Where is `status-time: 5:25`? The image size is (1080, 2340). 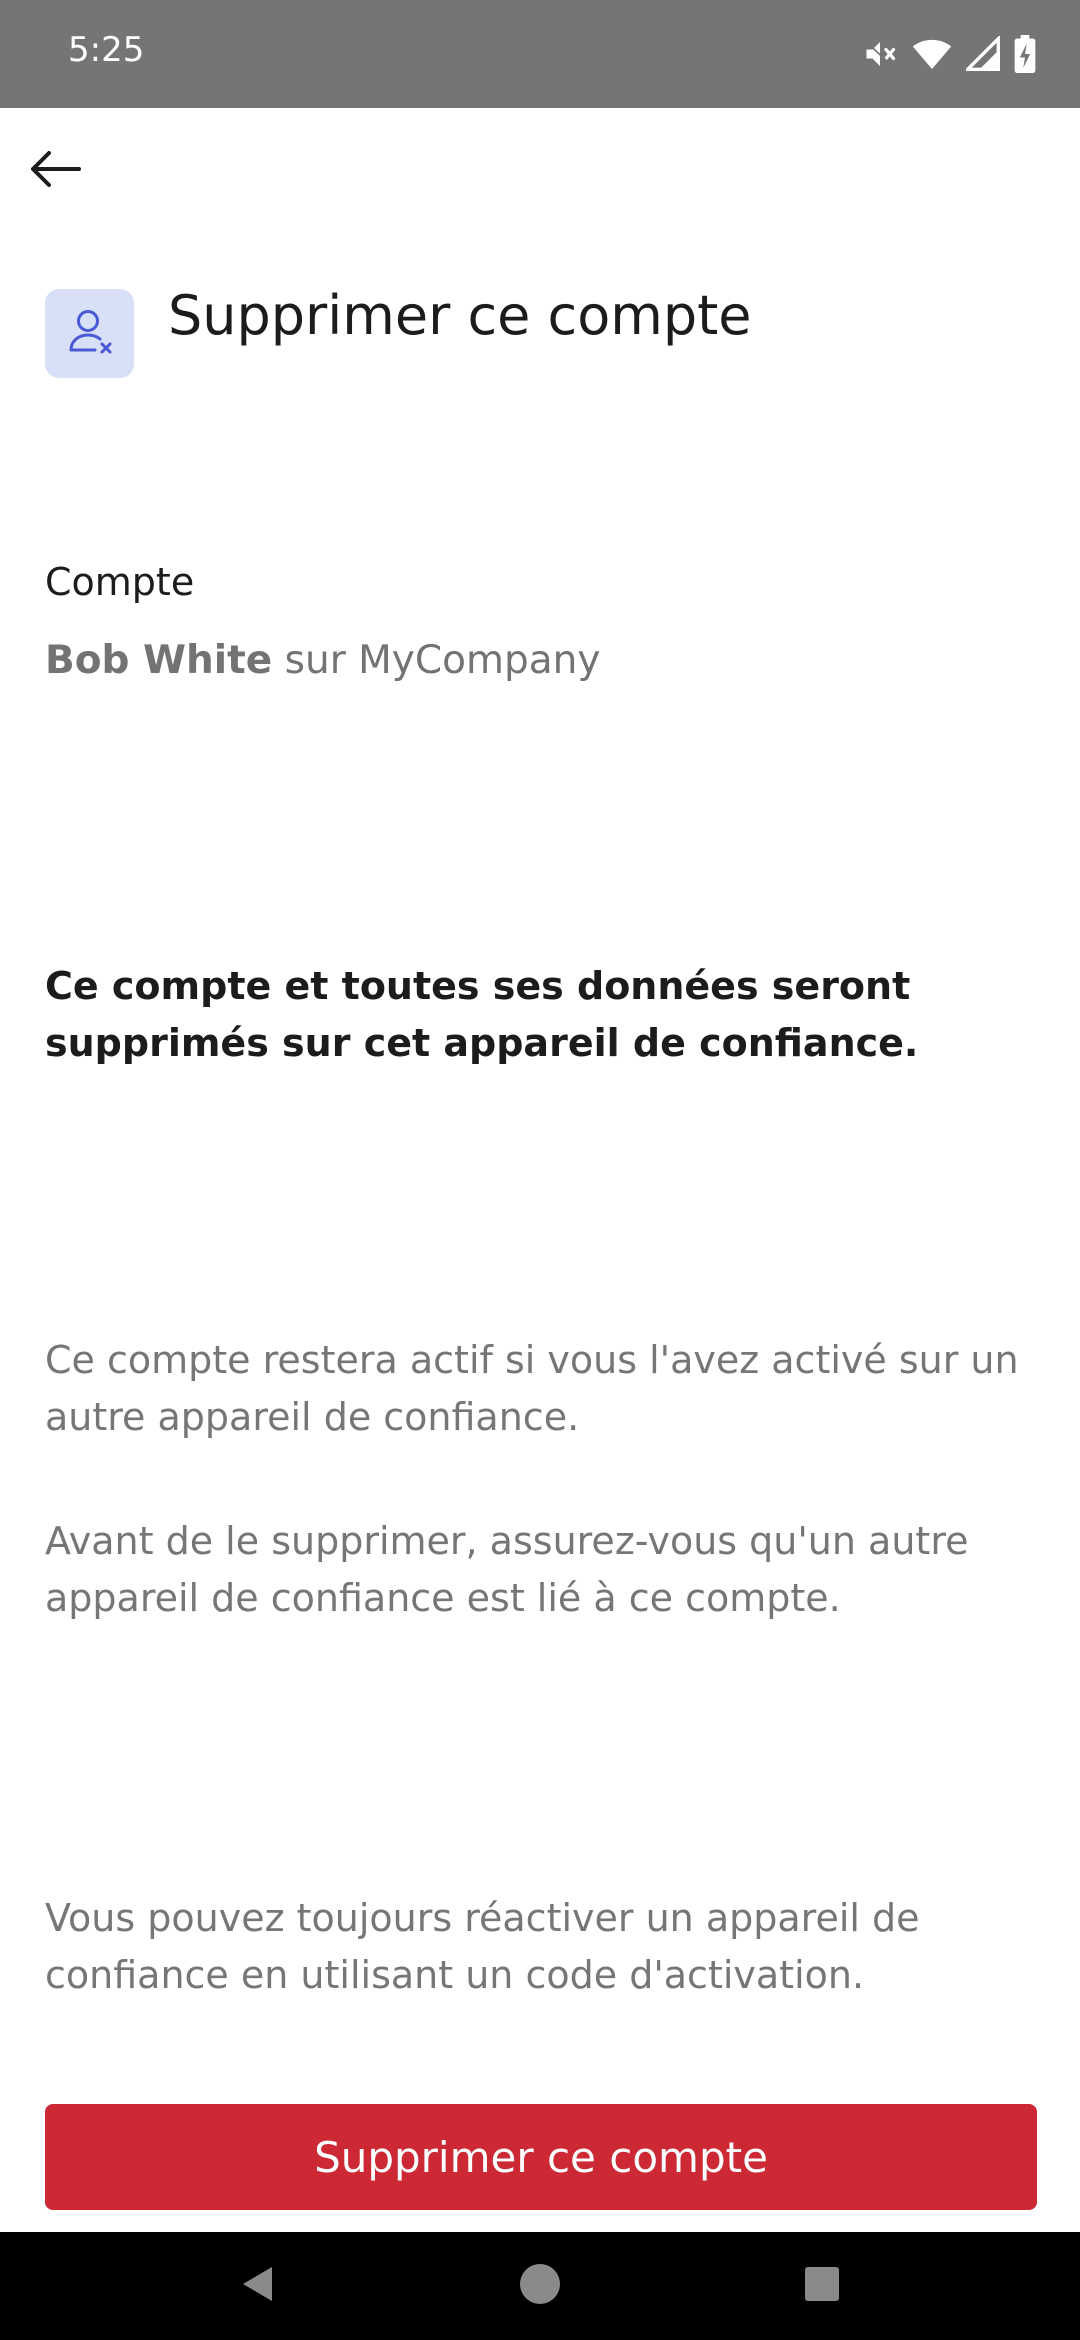 status-time: 5:25 is located at coordinates (106, 50).